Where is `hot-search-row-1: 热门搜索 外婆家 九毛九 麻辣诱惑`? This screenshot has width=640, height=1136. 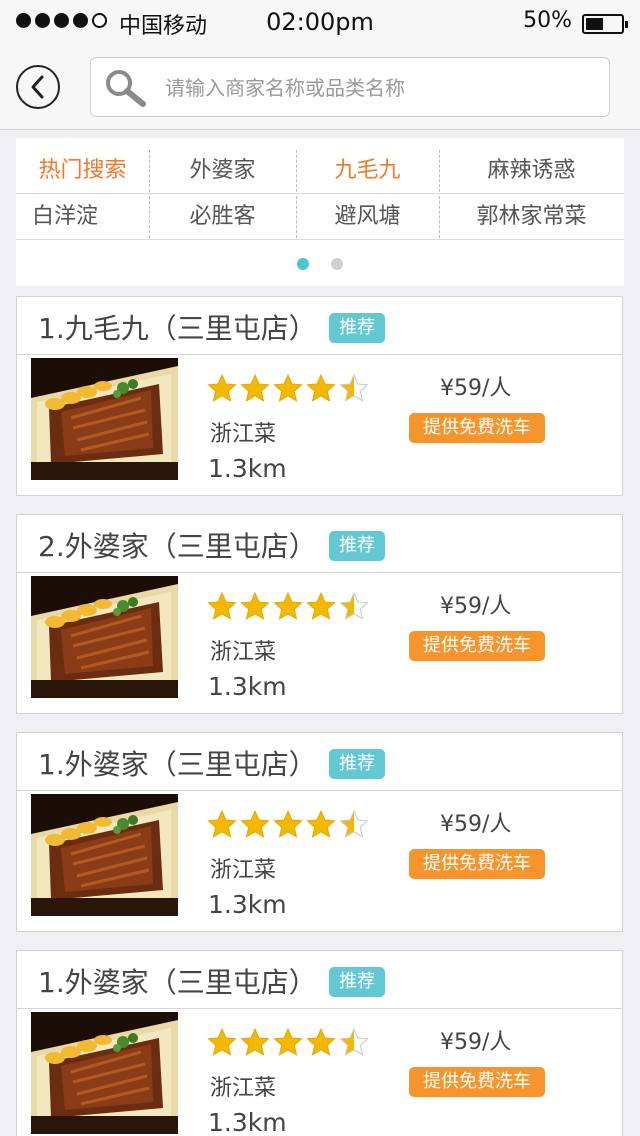
hot-search-row-1: 热门搜索 外婆家 九毛九 麻辣诱惑 is located at coordinates (320, 171).